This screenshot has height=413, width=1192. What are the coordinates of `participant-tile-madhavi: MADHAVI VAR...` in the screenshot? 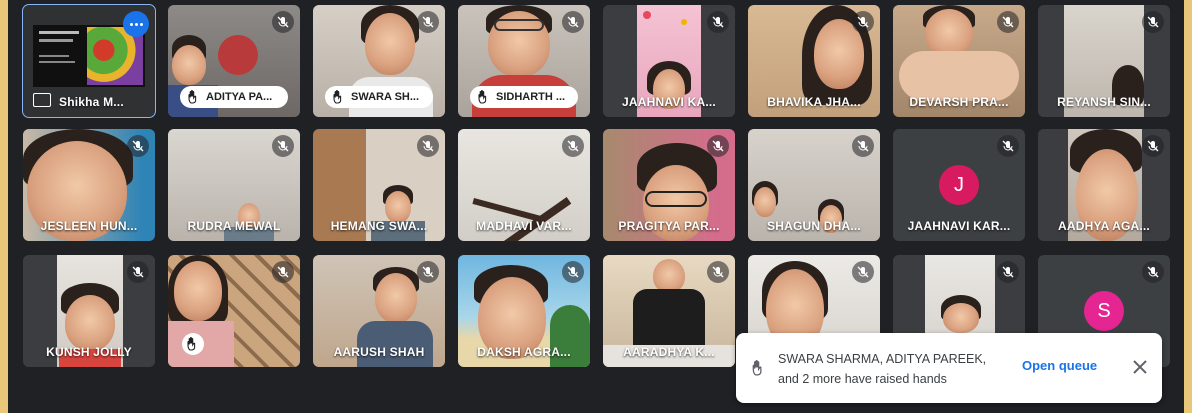 It's located at (524, 185).